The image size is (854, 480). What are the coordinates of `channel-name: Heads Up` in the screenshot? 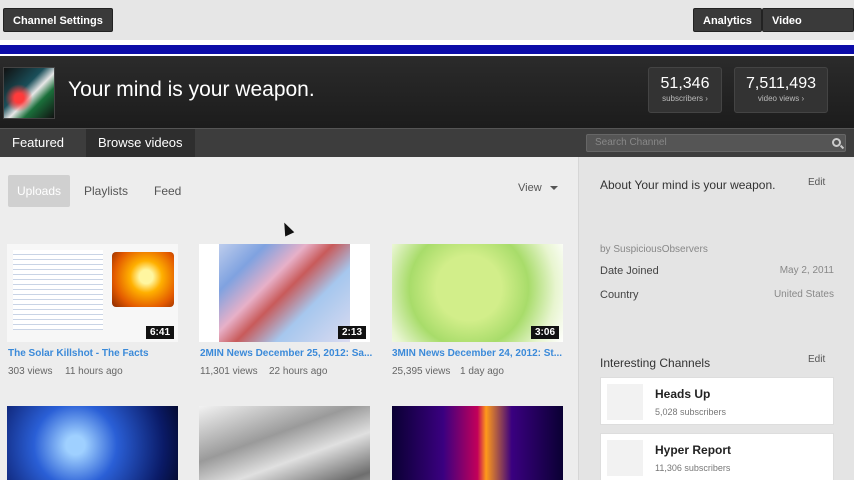 It's located at (682, 394).